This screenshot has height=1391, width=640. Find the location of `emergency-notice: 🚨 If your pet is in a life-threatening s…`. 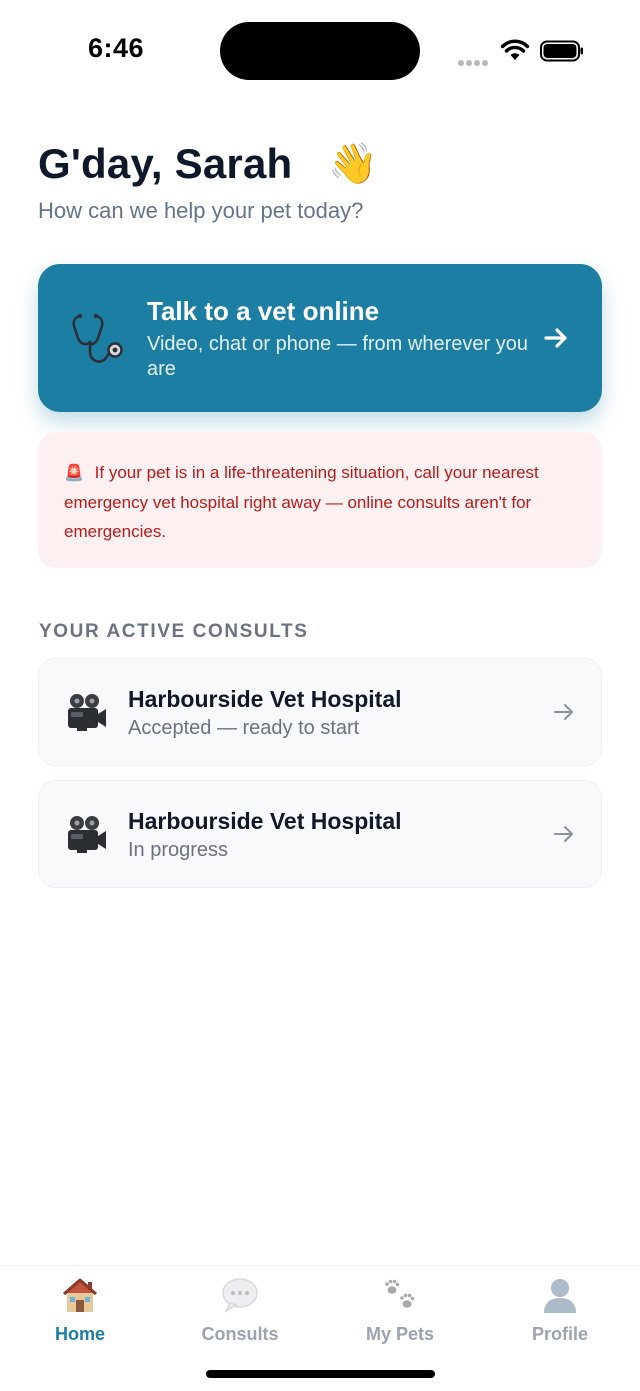

emergency-notice: 🚨 If your pet is in a life-threatening s… is located at coordinates (320, 500).